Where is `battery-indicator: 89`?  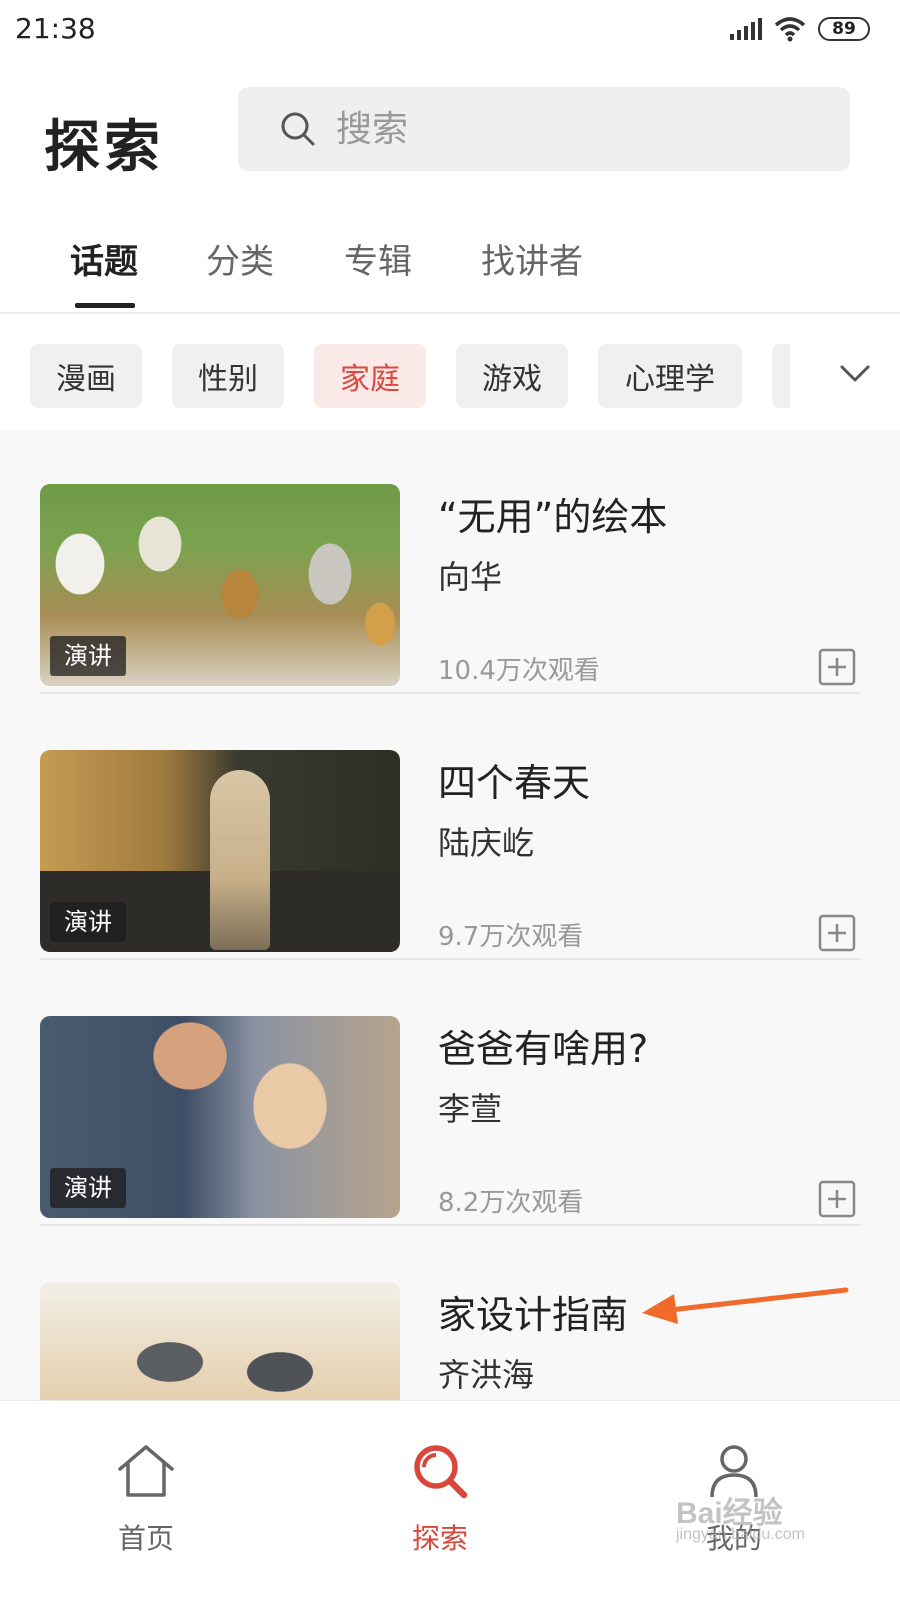 battery-indicator: 89 is located at coordinates (844, 29).